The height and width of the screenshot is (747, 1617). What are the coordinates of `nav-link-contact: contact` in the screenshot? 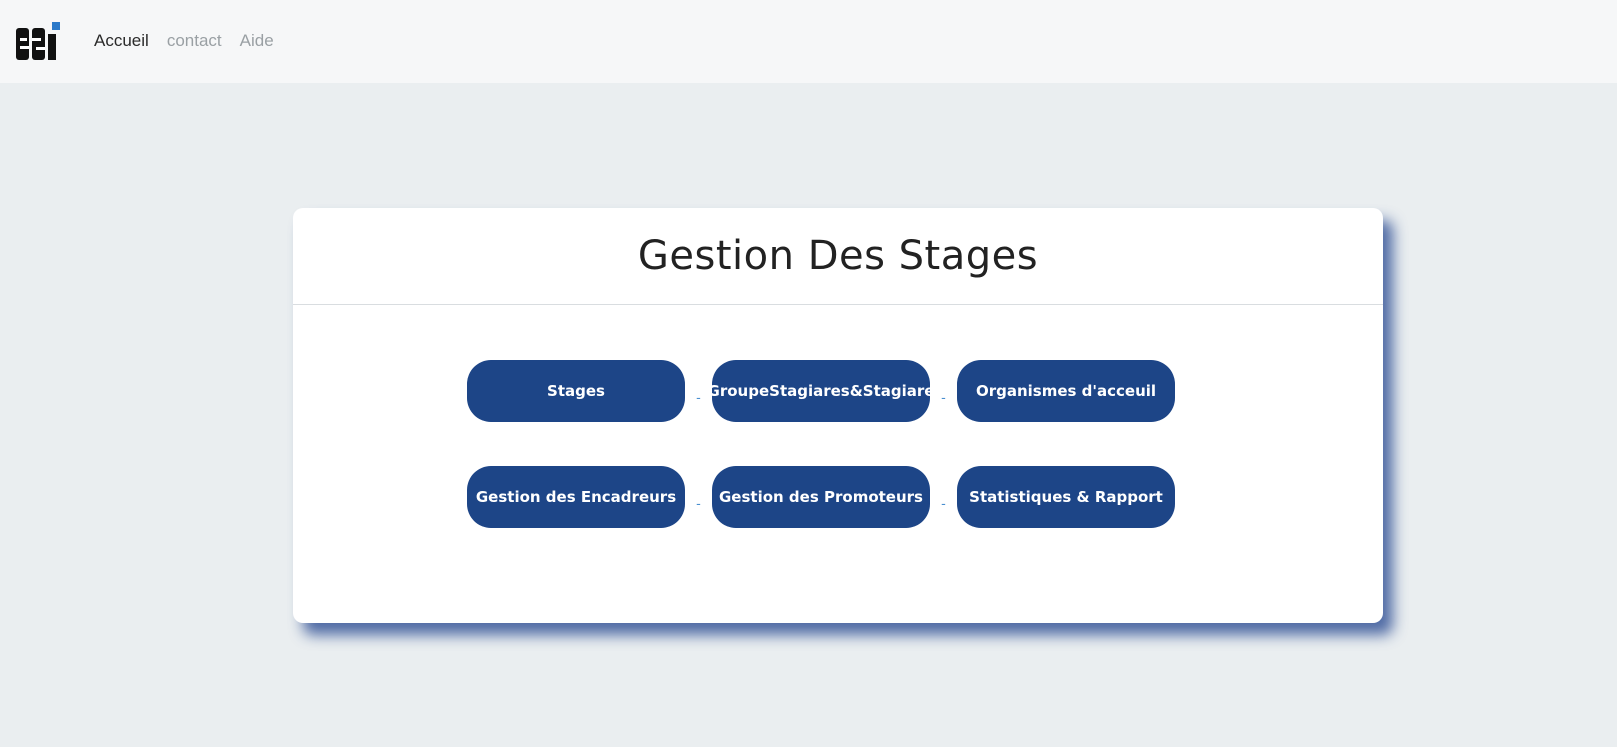 It's located at (194, 41).